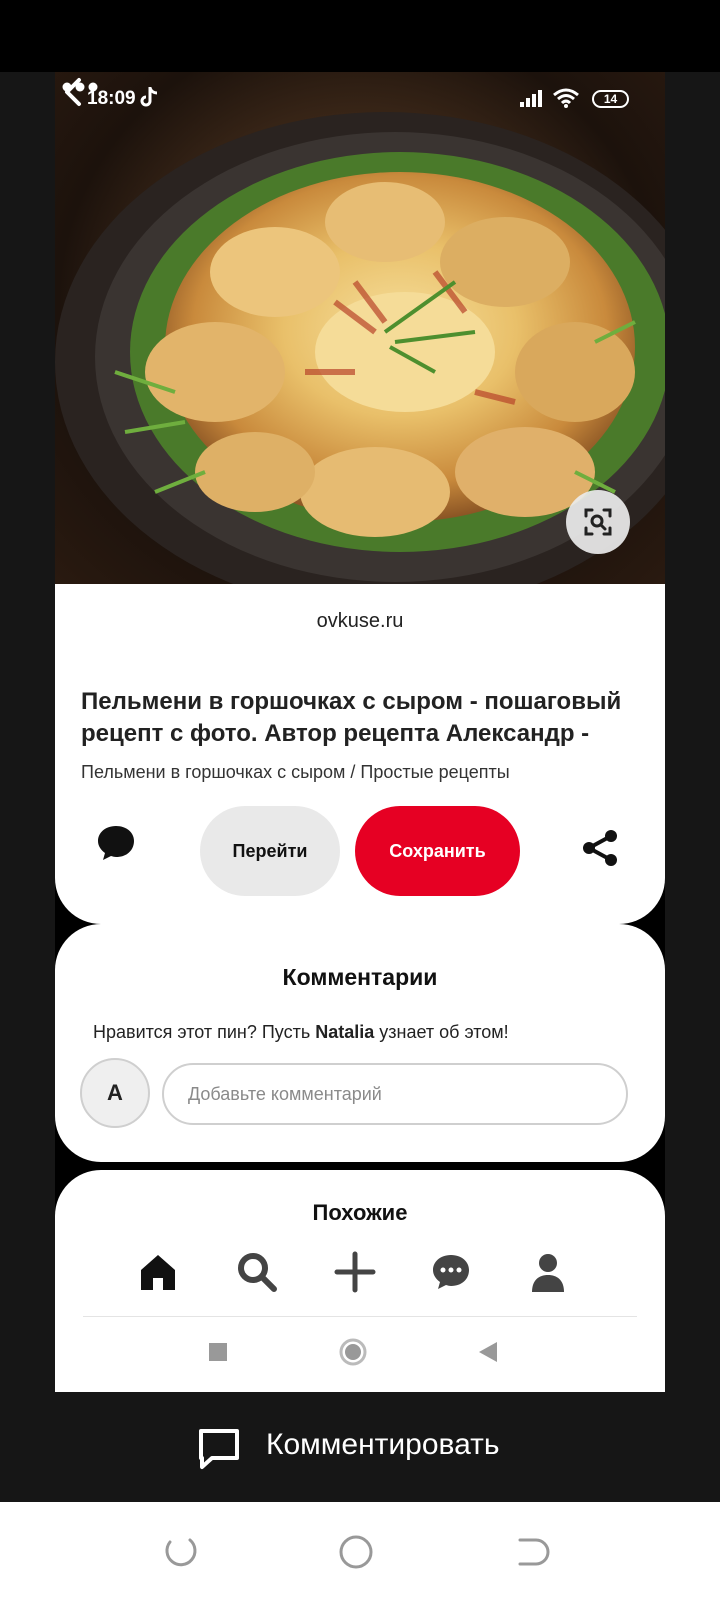  What do you see at coordinates (395, 1094) in the screenshot?
I see `comment-input: Добавьте комментарий` at bounding box center [395, 1094].